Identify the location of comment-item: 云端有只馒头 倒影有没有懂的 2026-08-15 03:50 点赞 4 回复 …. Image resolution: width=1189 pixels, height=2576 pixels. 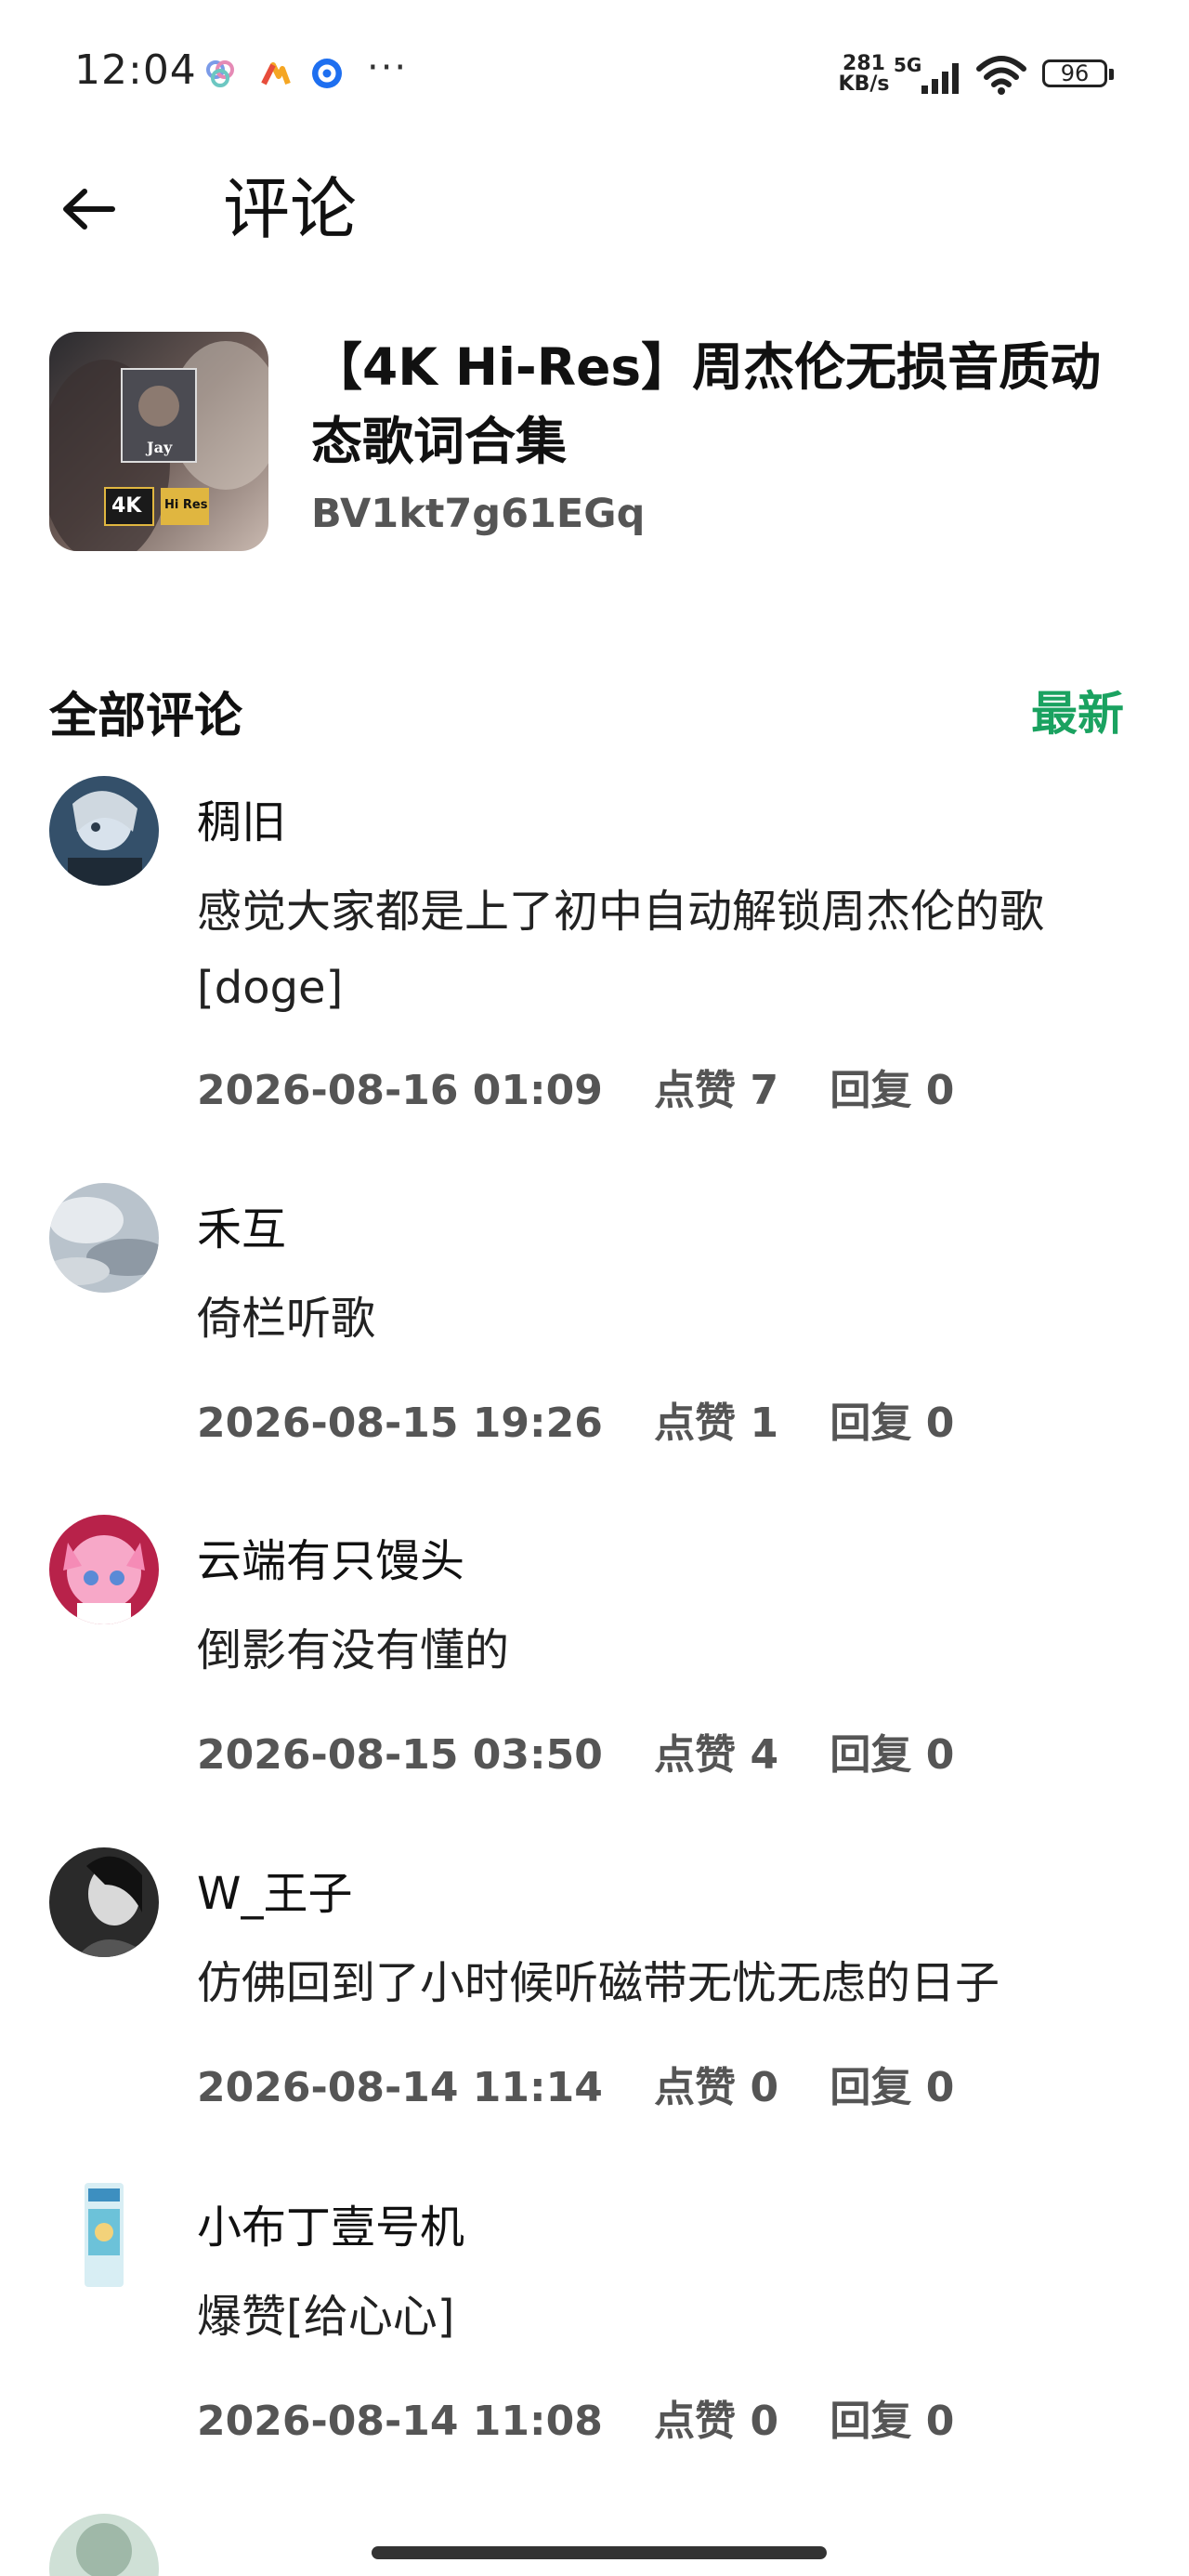
(594, 1654).